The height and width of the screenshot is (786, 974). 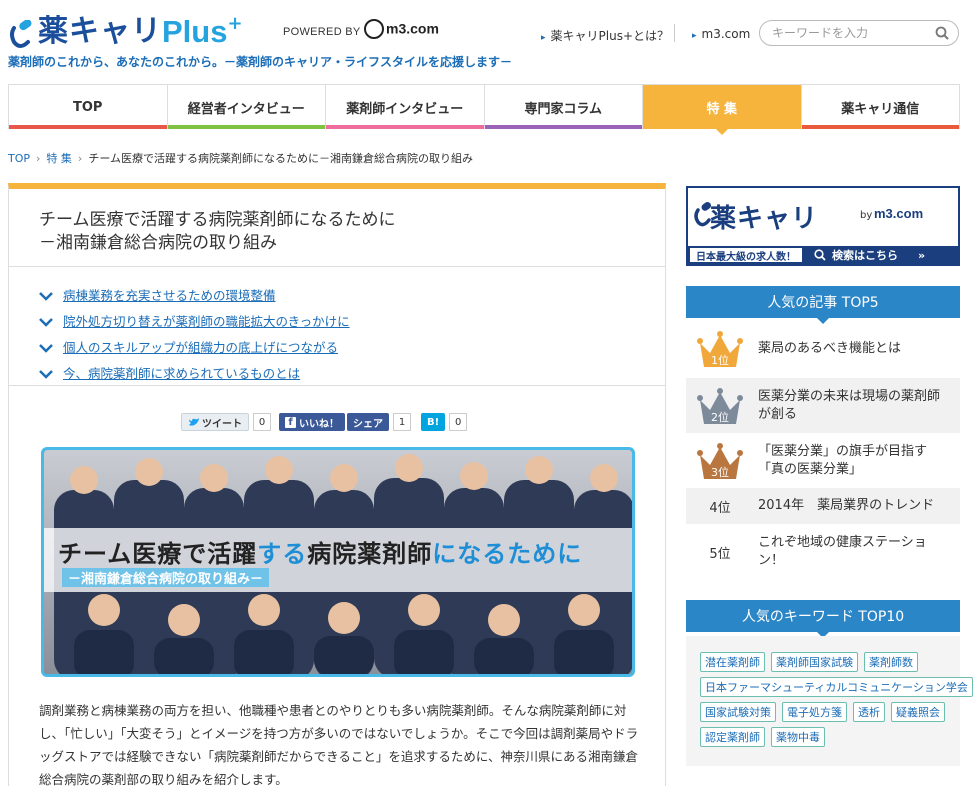 I want to click on nav-pharmacist-interview: 薬剤師インタビュー, so click(x=405, y=107).